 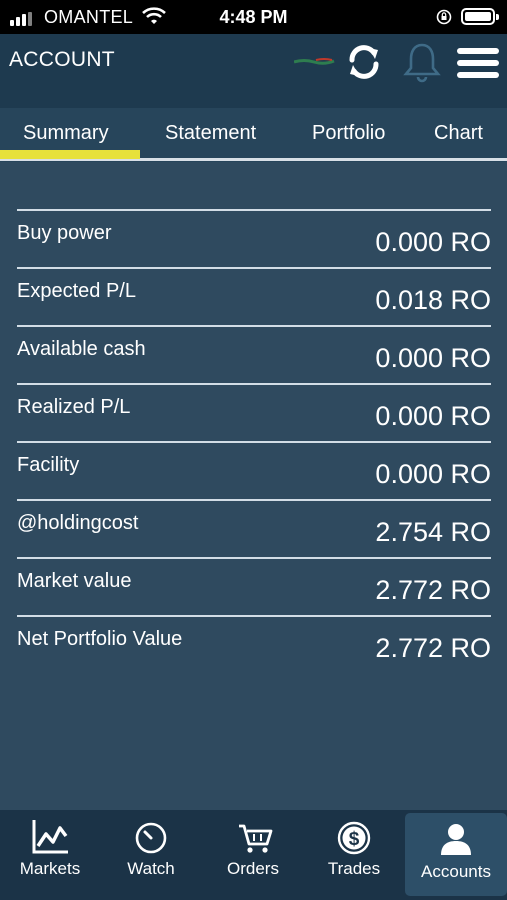 I want to click on tabbar-label: Accounts, so click(x=456, y=871).